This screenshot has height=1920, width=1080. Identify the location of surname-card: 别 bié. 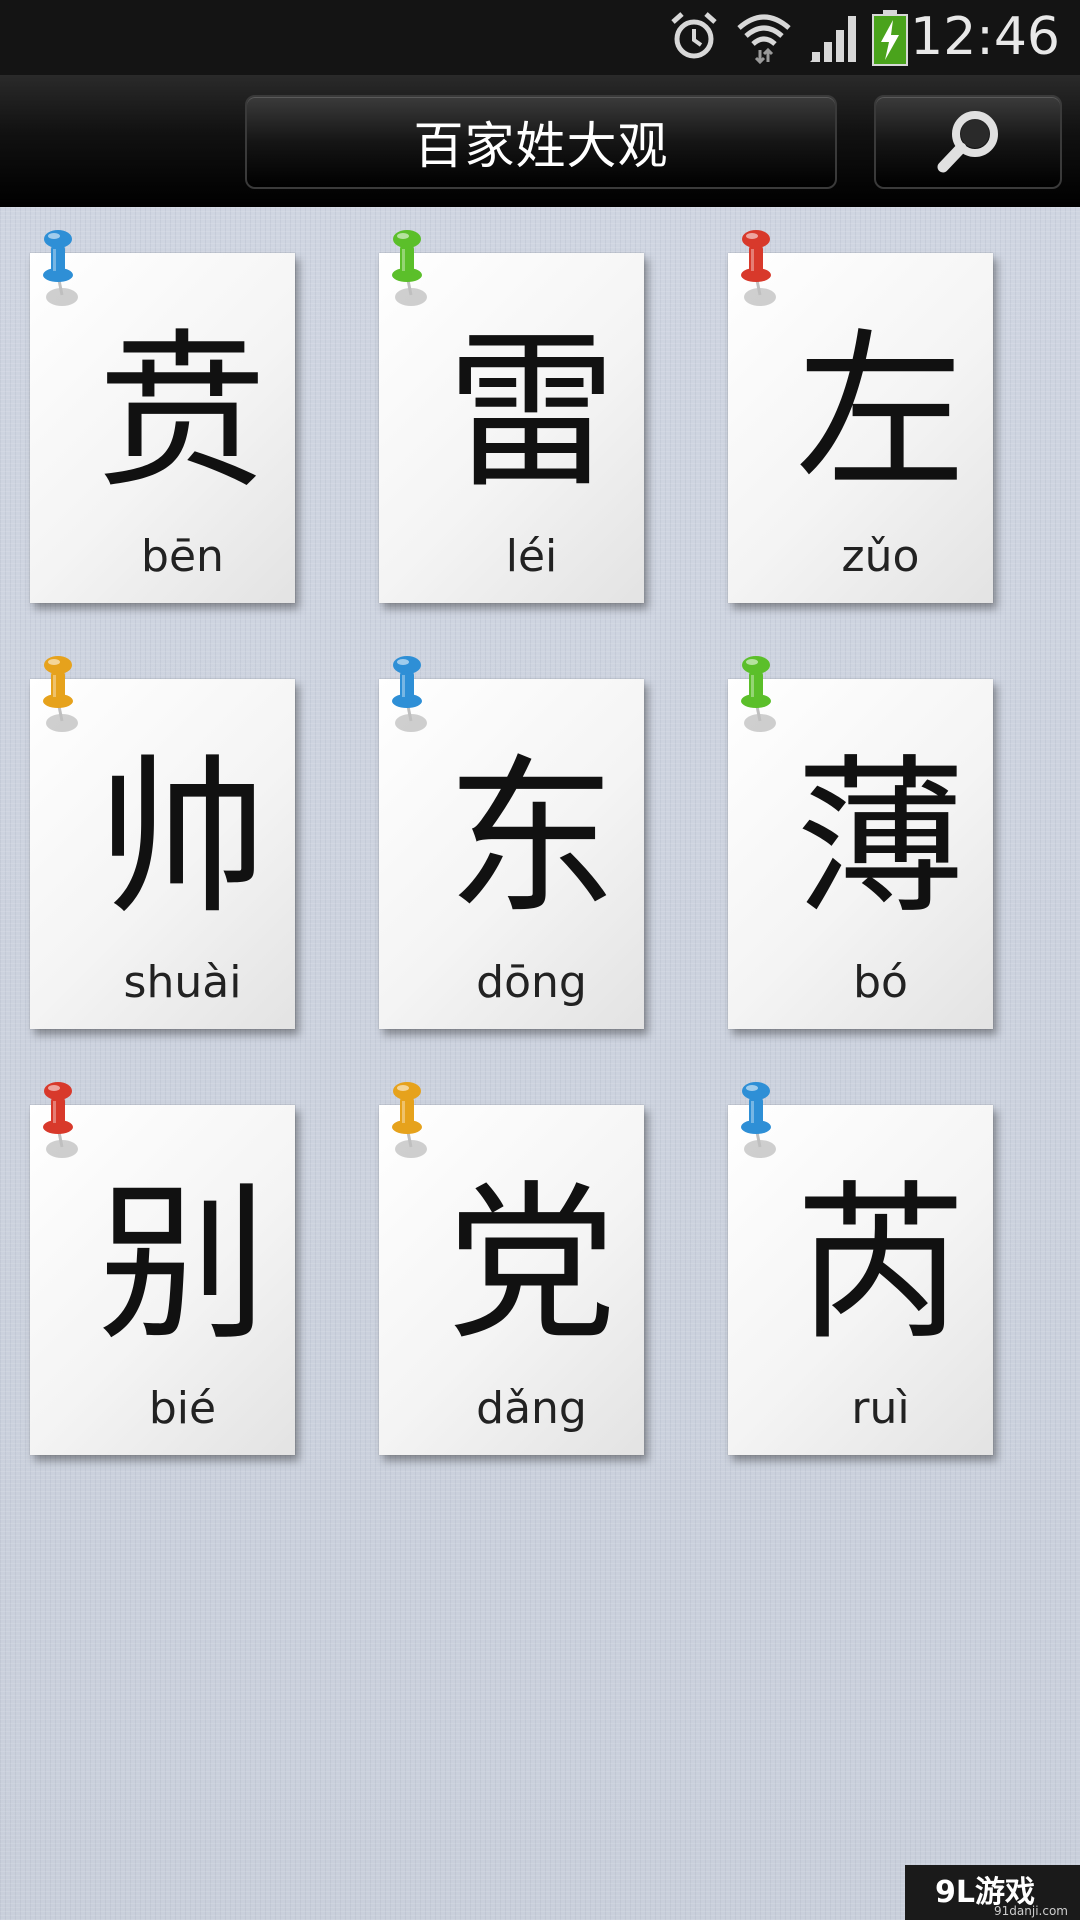
(162, 1268).